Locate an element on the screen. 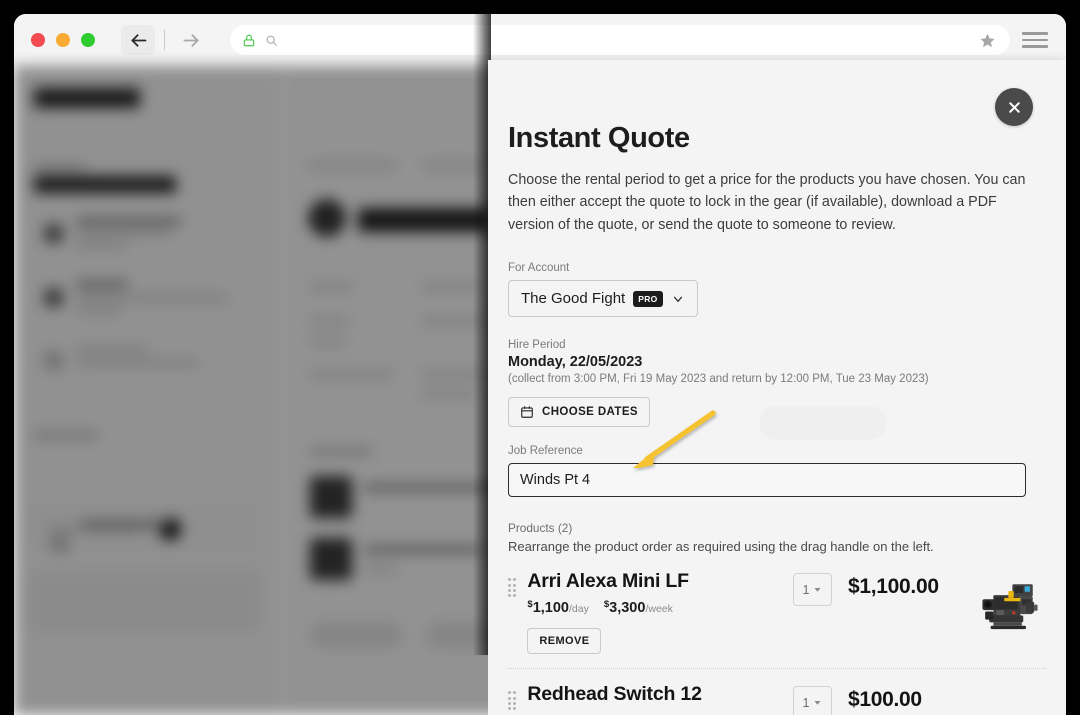 The width and height of the screenshot is (1080, 715). remove-product-button: REMOVE is located at coordinates (564, 641).